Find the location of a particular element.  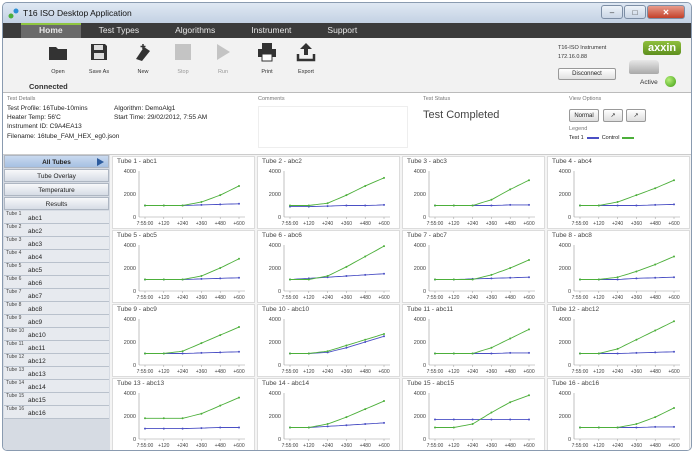

start-time: Start Time: 29/02/2012, 7:55 AM is located at coordinates (161, 117).